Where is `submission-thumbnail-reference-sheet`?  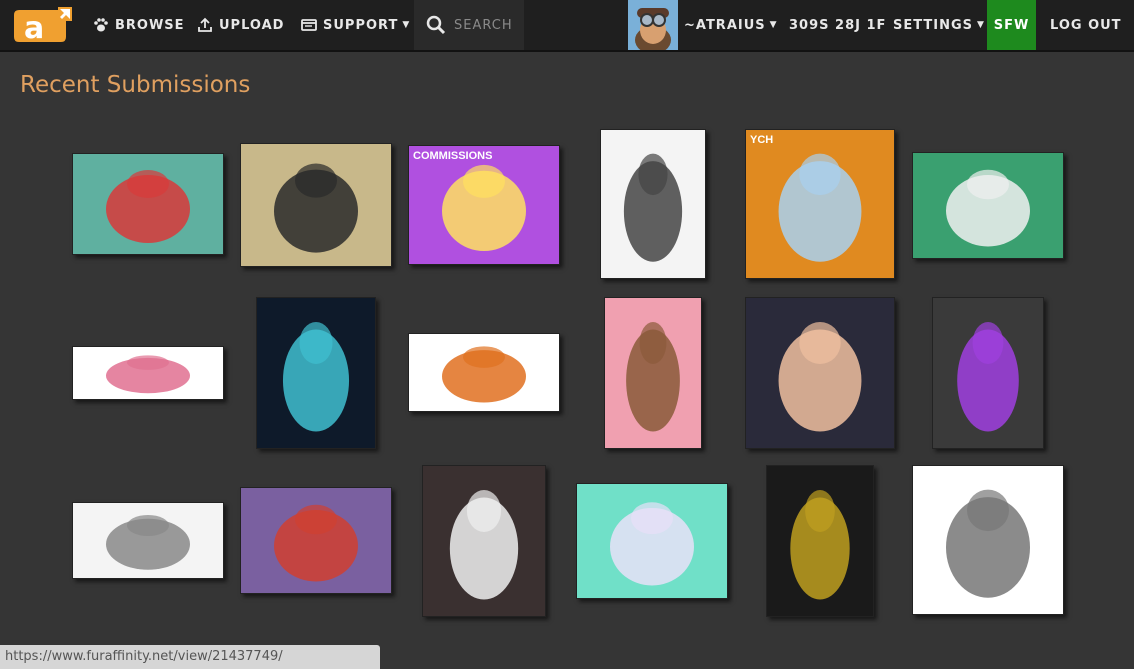
submission-thumbnail-reference-sheet is located at coordinates (988, 205).